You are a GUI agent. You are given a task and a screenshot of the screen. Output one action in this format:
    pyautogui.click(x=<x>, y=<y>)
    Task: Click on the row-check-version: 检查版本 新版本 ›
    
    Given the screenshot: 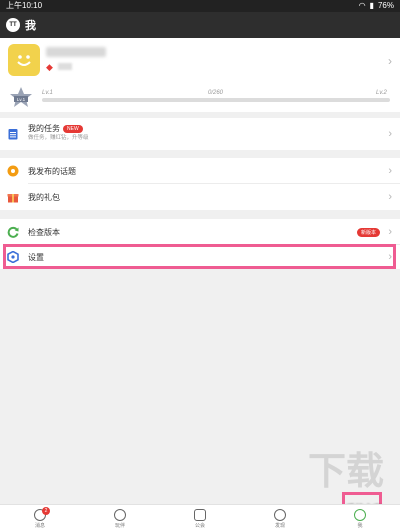 What is the action you would take?
    pyautogui.click(x=200, y=232)
    